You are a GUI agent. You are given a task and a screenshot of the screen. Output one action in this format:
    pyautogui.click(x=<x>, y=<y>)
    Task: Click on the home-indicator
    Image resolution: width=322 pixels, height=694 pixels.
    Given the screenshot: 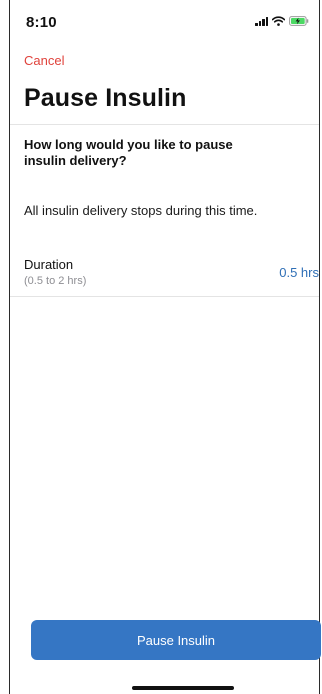 What is the action you would take?
    pyautogui.click(x=183, y=688)
    